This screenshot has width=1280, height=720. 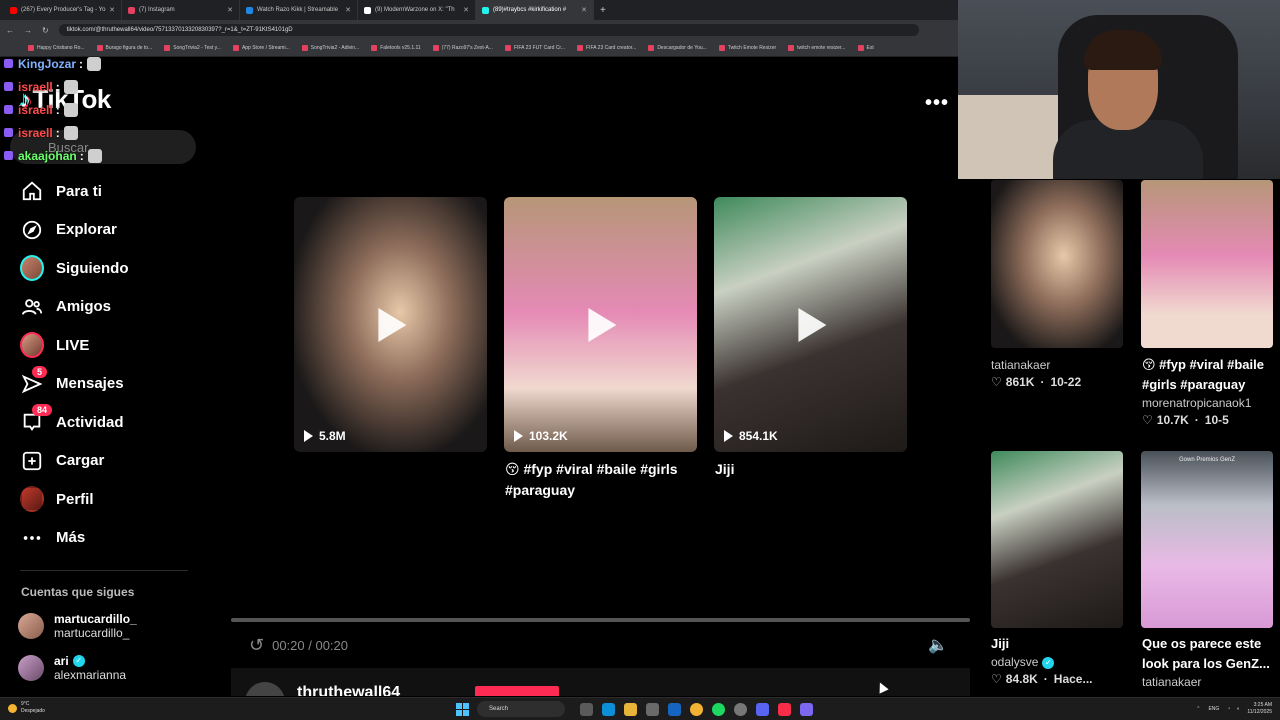 I want to click on related-video-thumb: Gown Premios GenZ, so click(x=1207, y=539).